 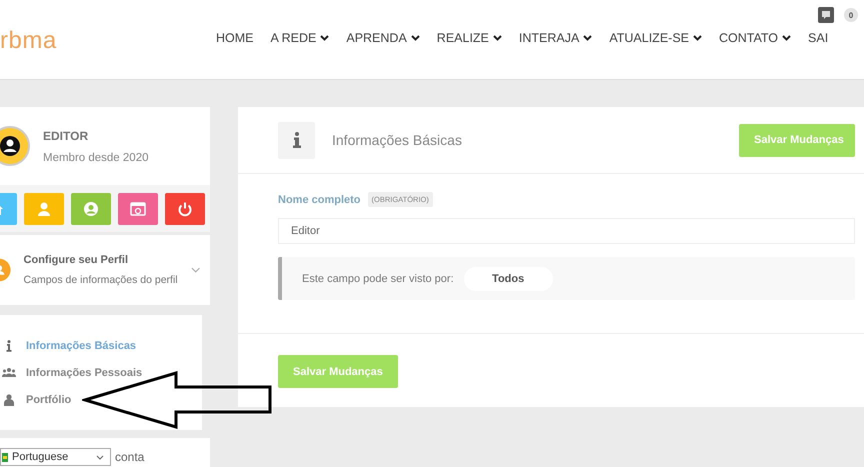 I want to click on nav-link: SAI, so click(x=818, y=38).